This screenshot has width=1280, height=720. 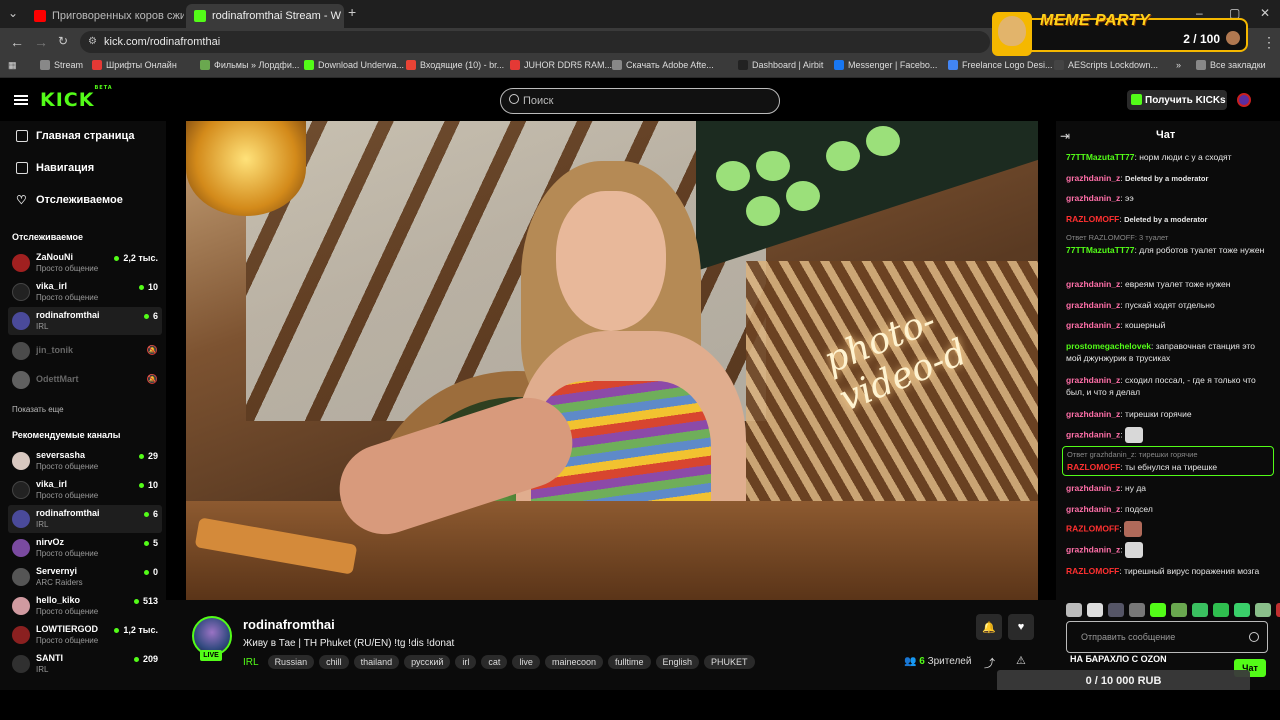 I want to click on tag-chip: mainecoon, so click(x=573, y=662).